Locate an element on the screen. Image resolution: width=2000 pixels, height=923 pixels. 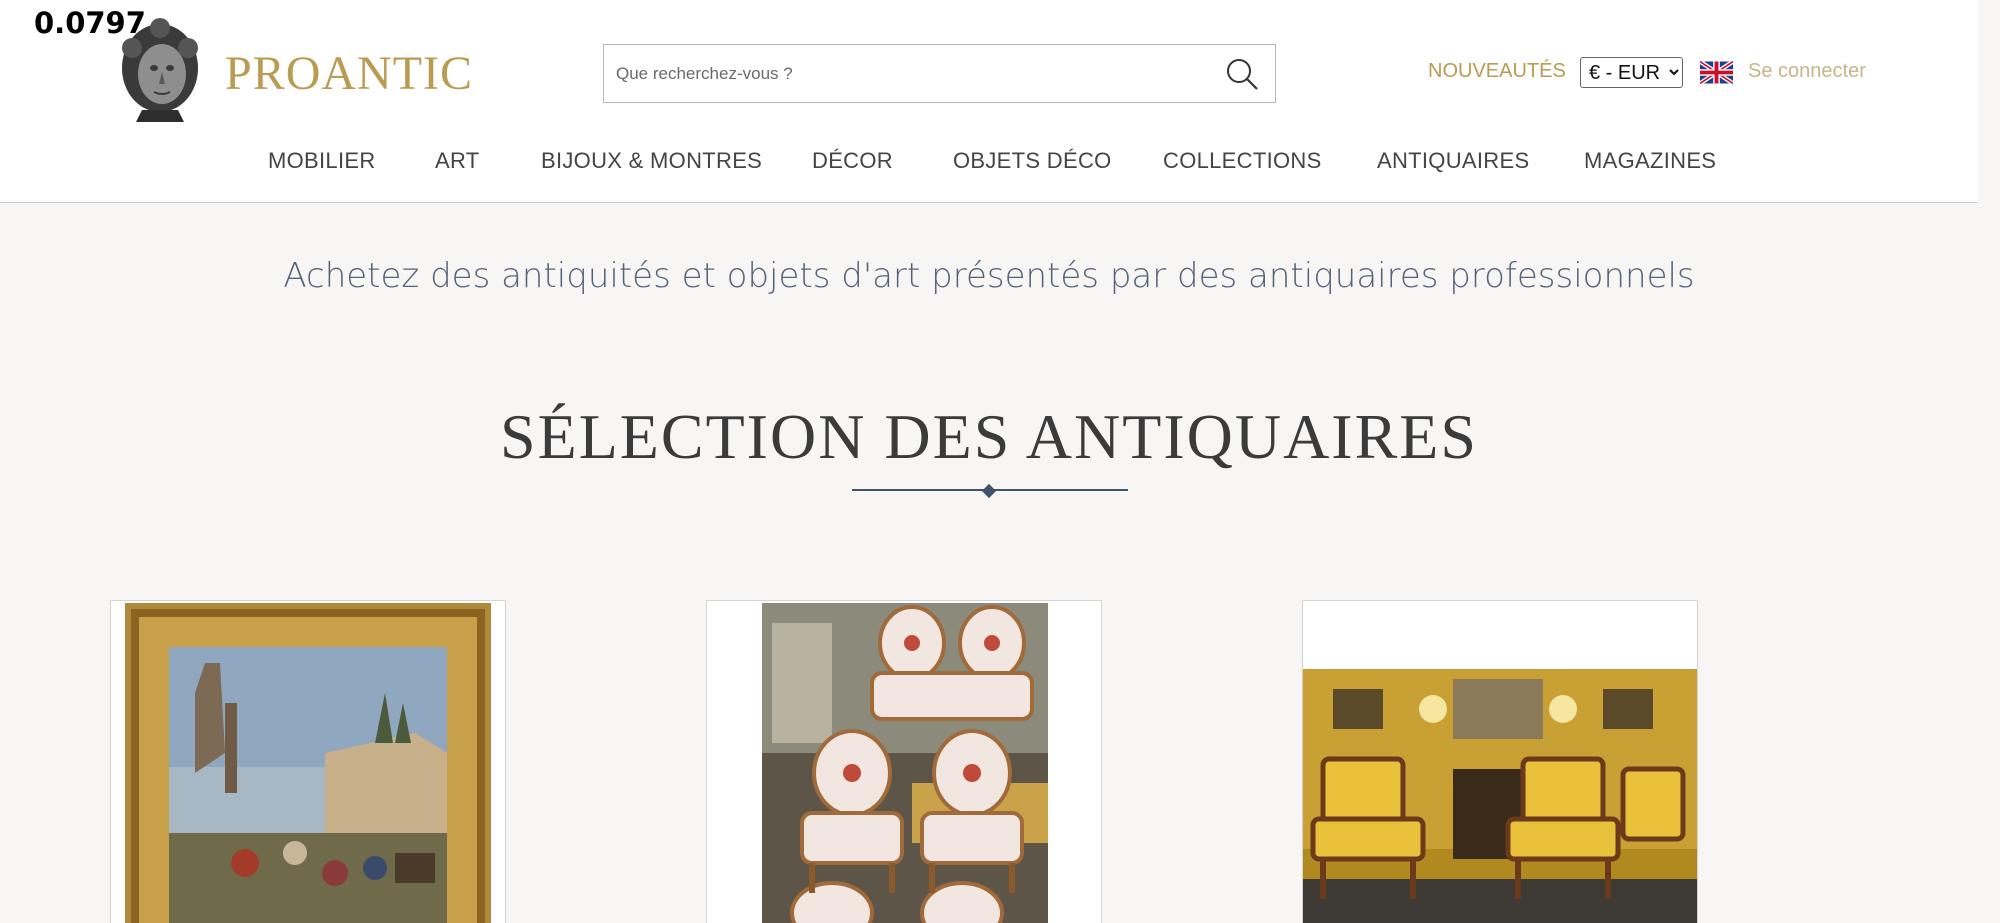
uk-flag-icon is located at coordinates (1716, 72).